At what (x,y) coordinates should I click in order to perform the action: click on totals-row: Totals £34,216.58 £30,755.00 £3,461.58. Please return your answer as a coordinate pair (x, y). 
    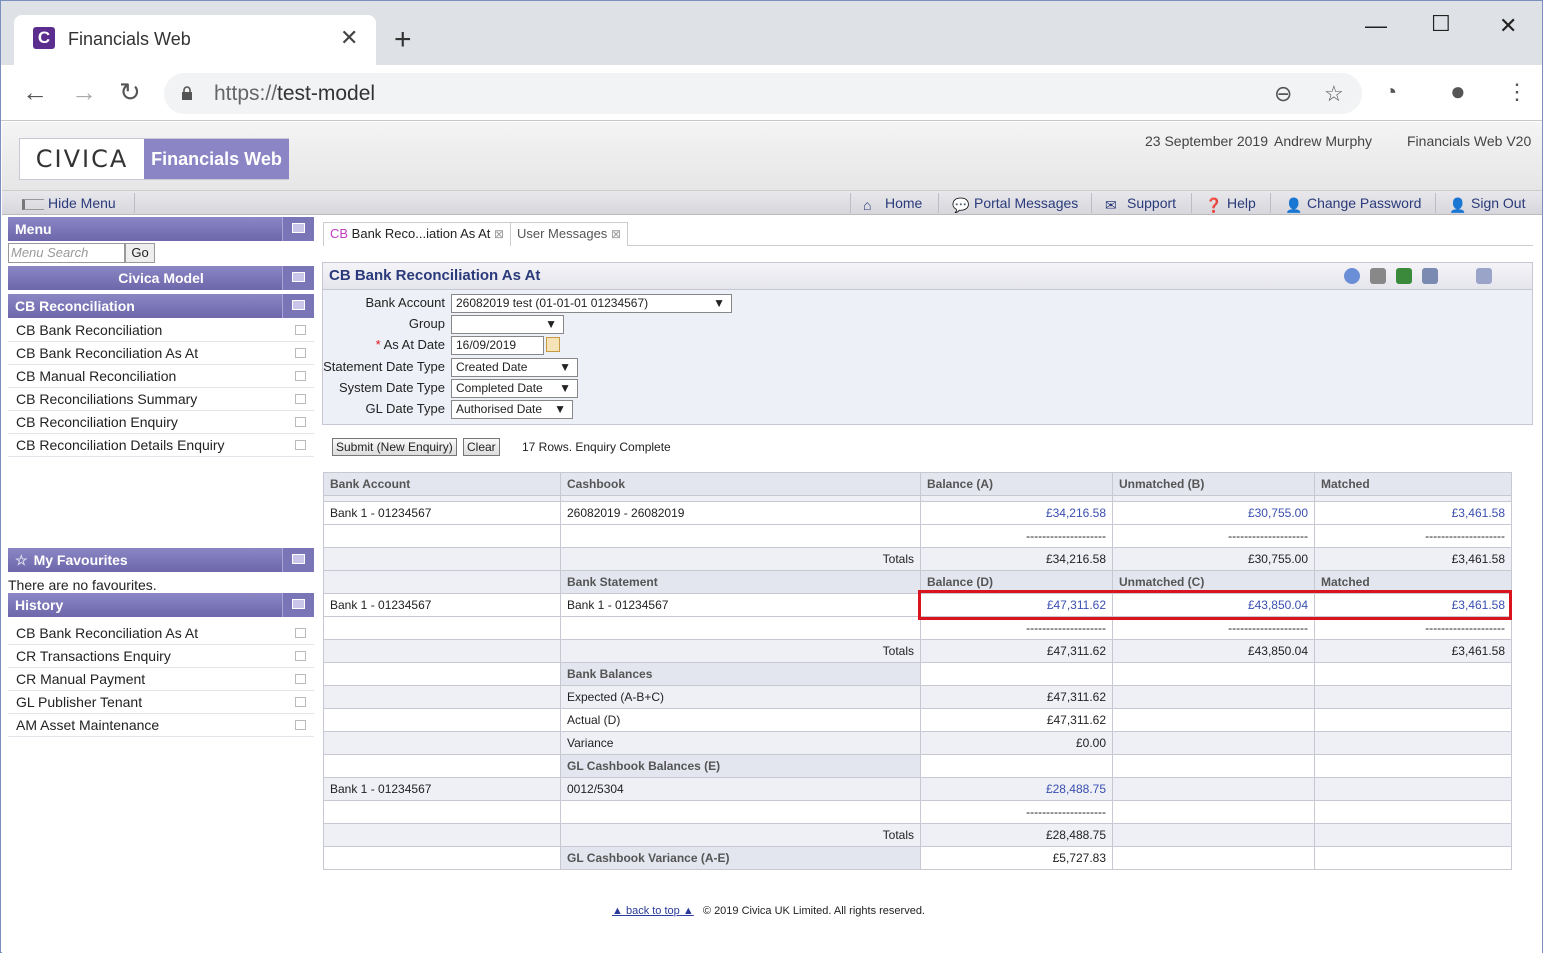
    Looking at the image, I should click on (917, 559).